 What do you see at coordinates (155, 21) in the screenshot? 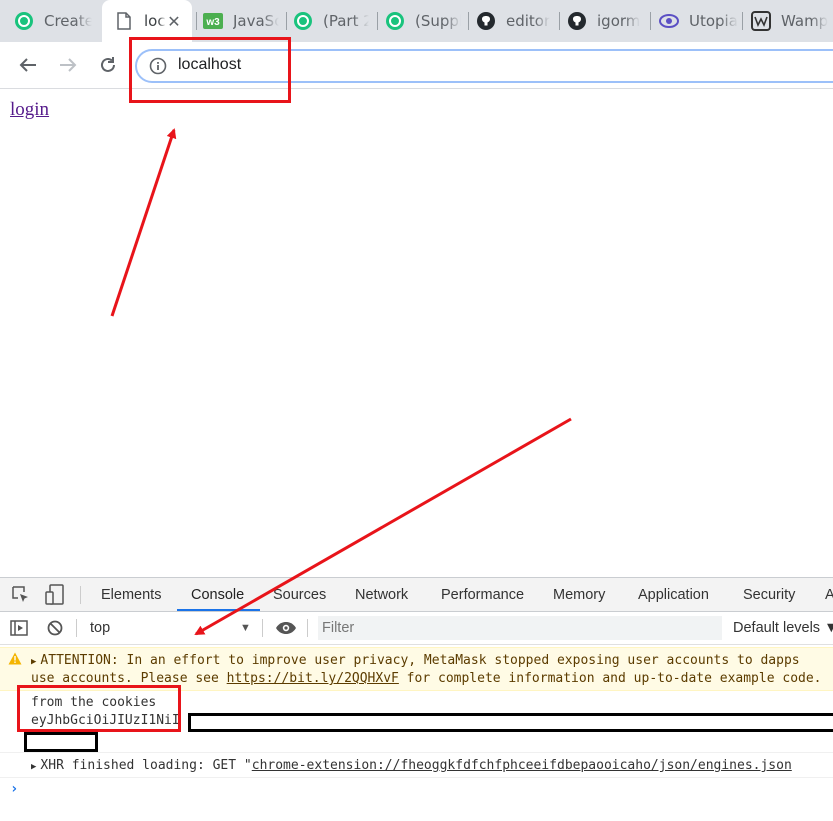
I see `tab-label: loc` at bounding box center [155, 21].